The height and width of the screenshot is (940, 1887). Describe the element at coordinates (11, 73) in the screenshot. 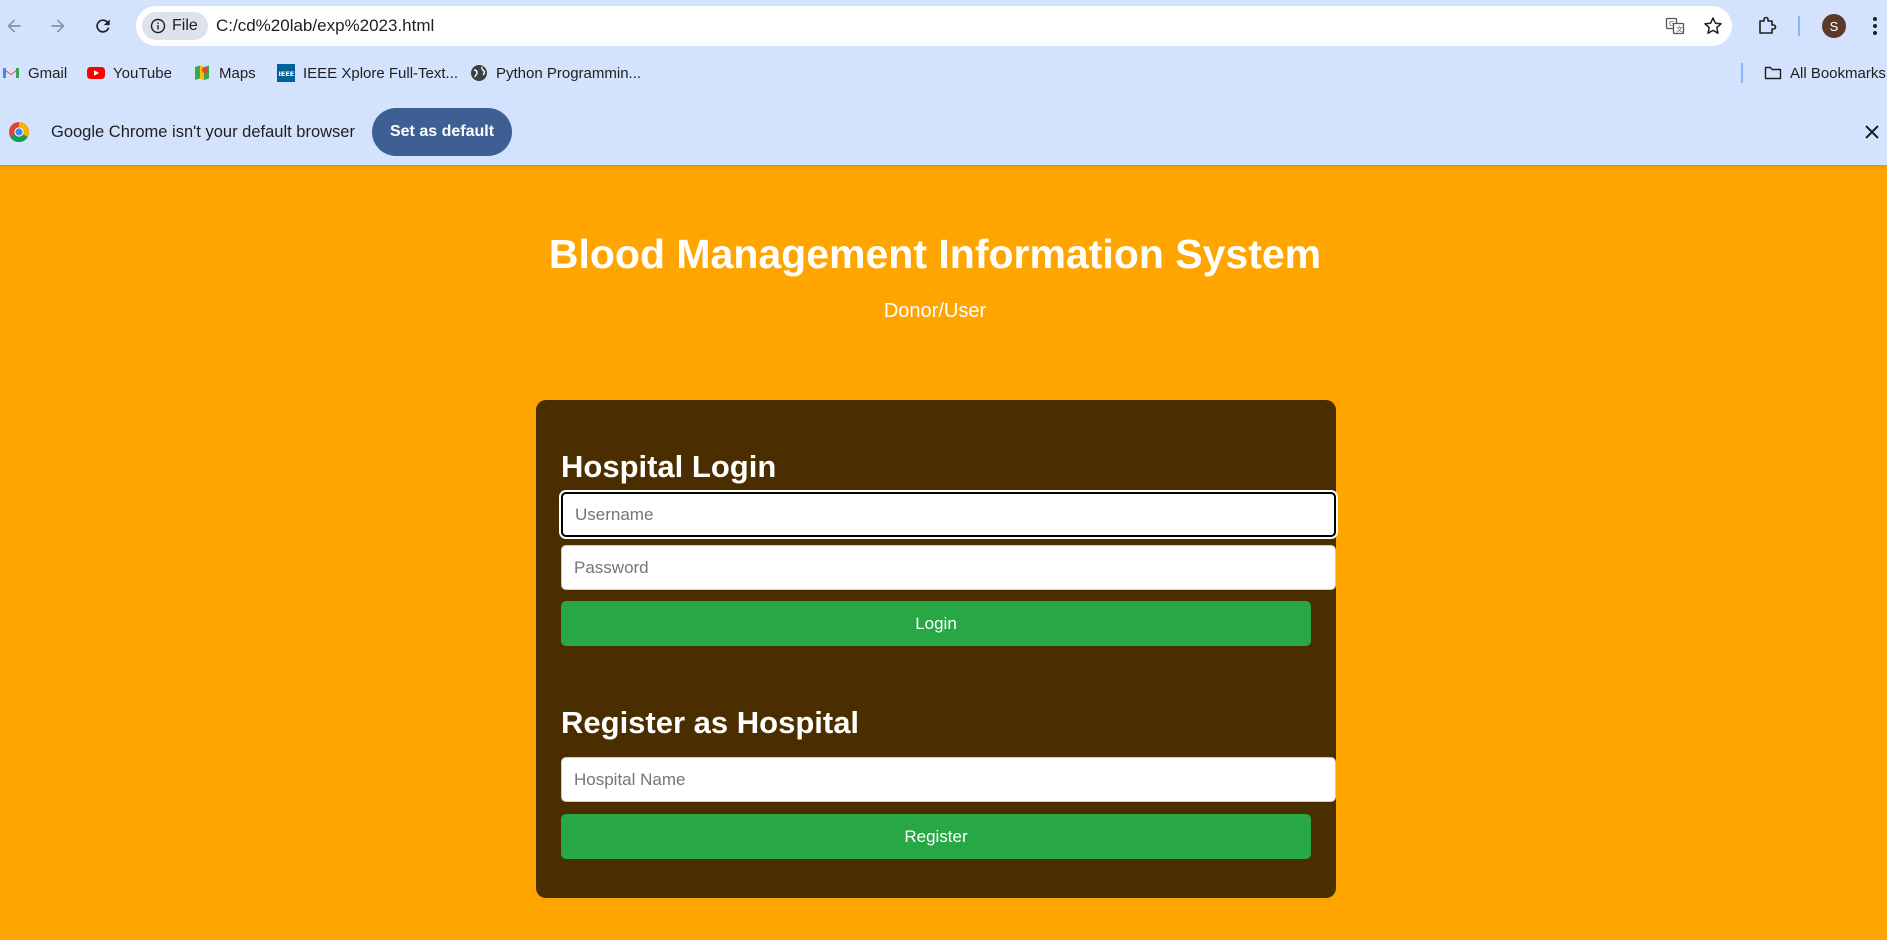

I see `gmail-icon` at that location.